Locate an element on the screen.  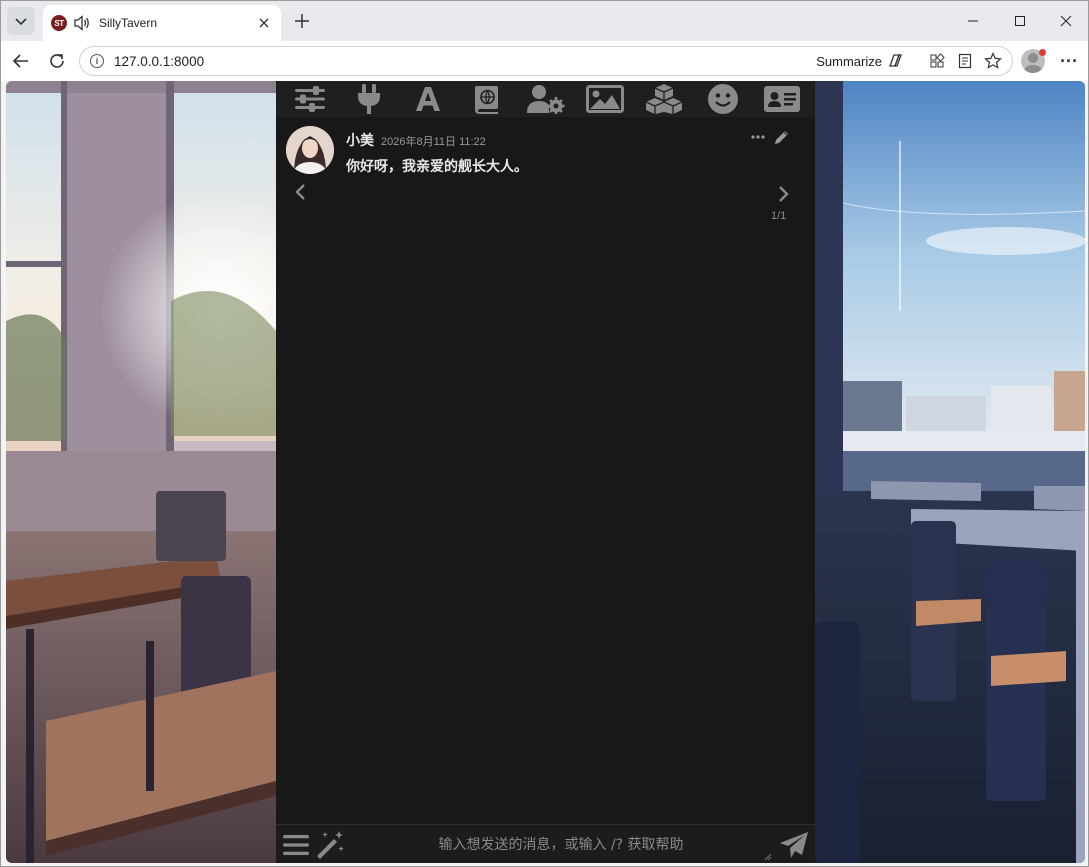
copilot-icon is located at coordinates (895, 60).